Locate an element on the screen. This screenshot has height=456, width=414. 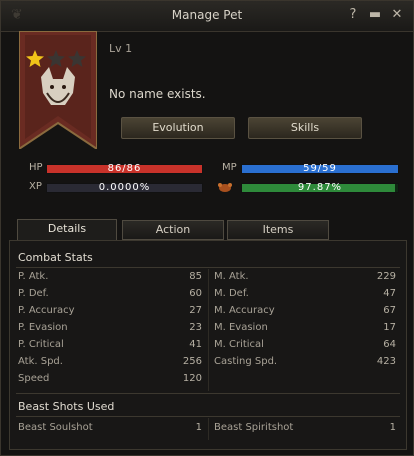
right-stat-value: 67 is located at coordinates (389, 310).